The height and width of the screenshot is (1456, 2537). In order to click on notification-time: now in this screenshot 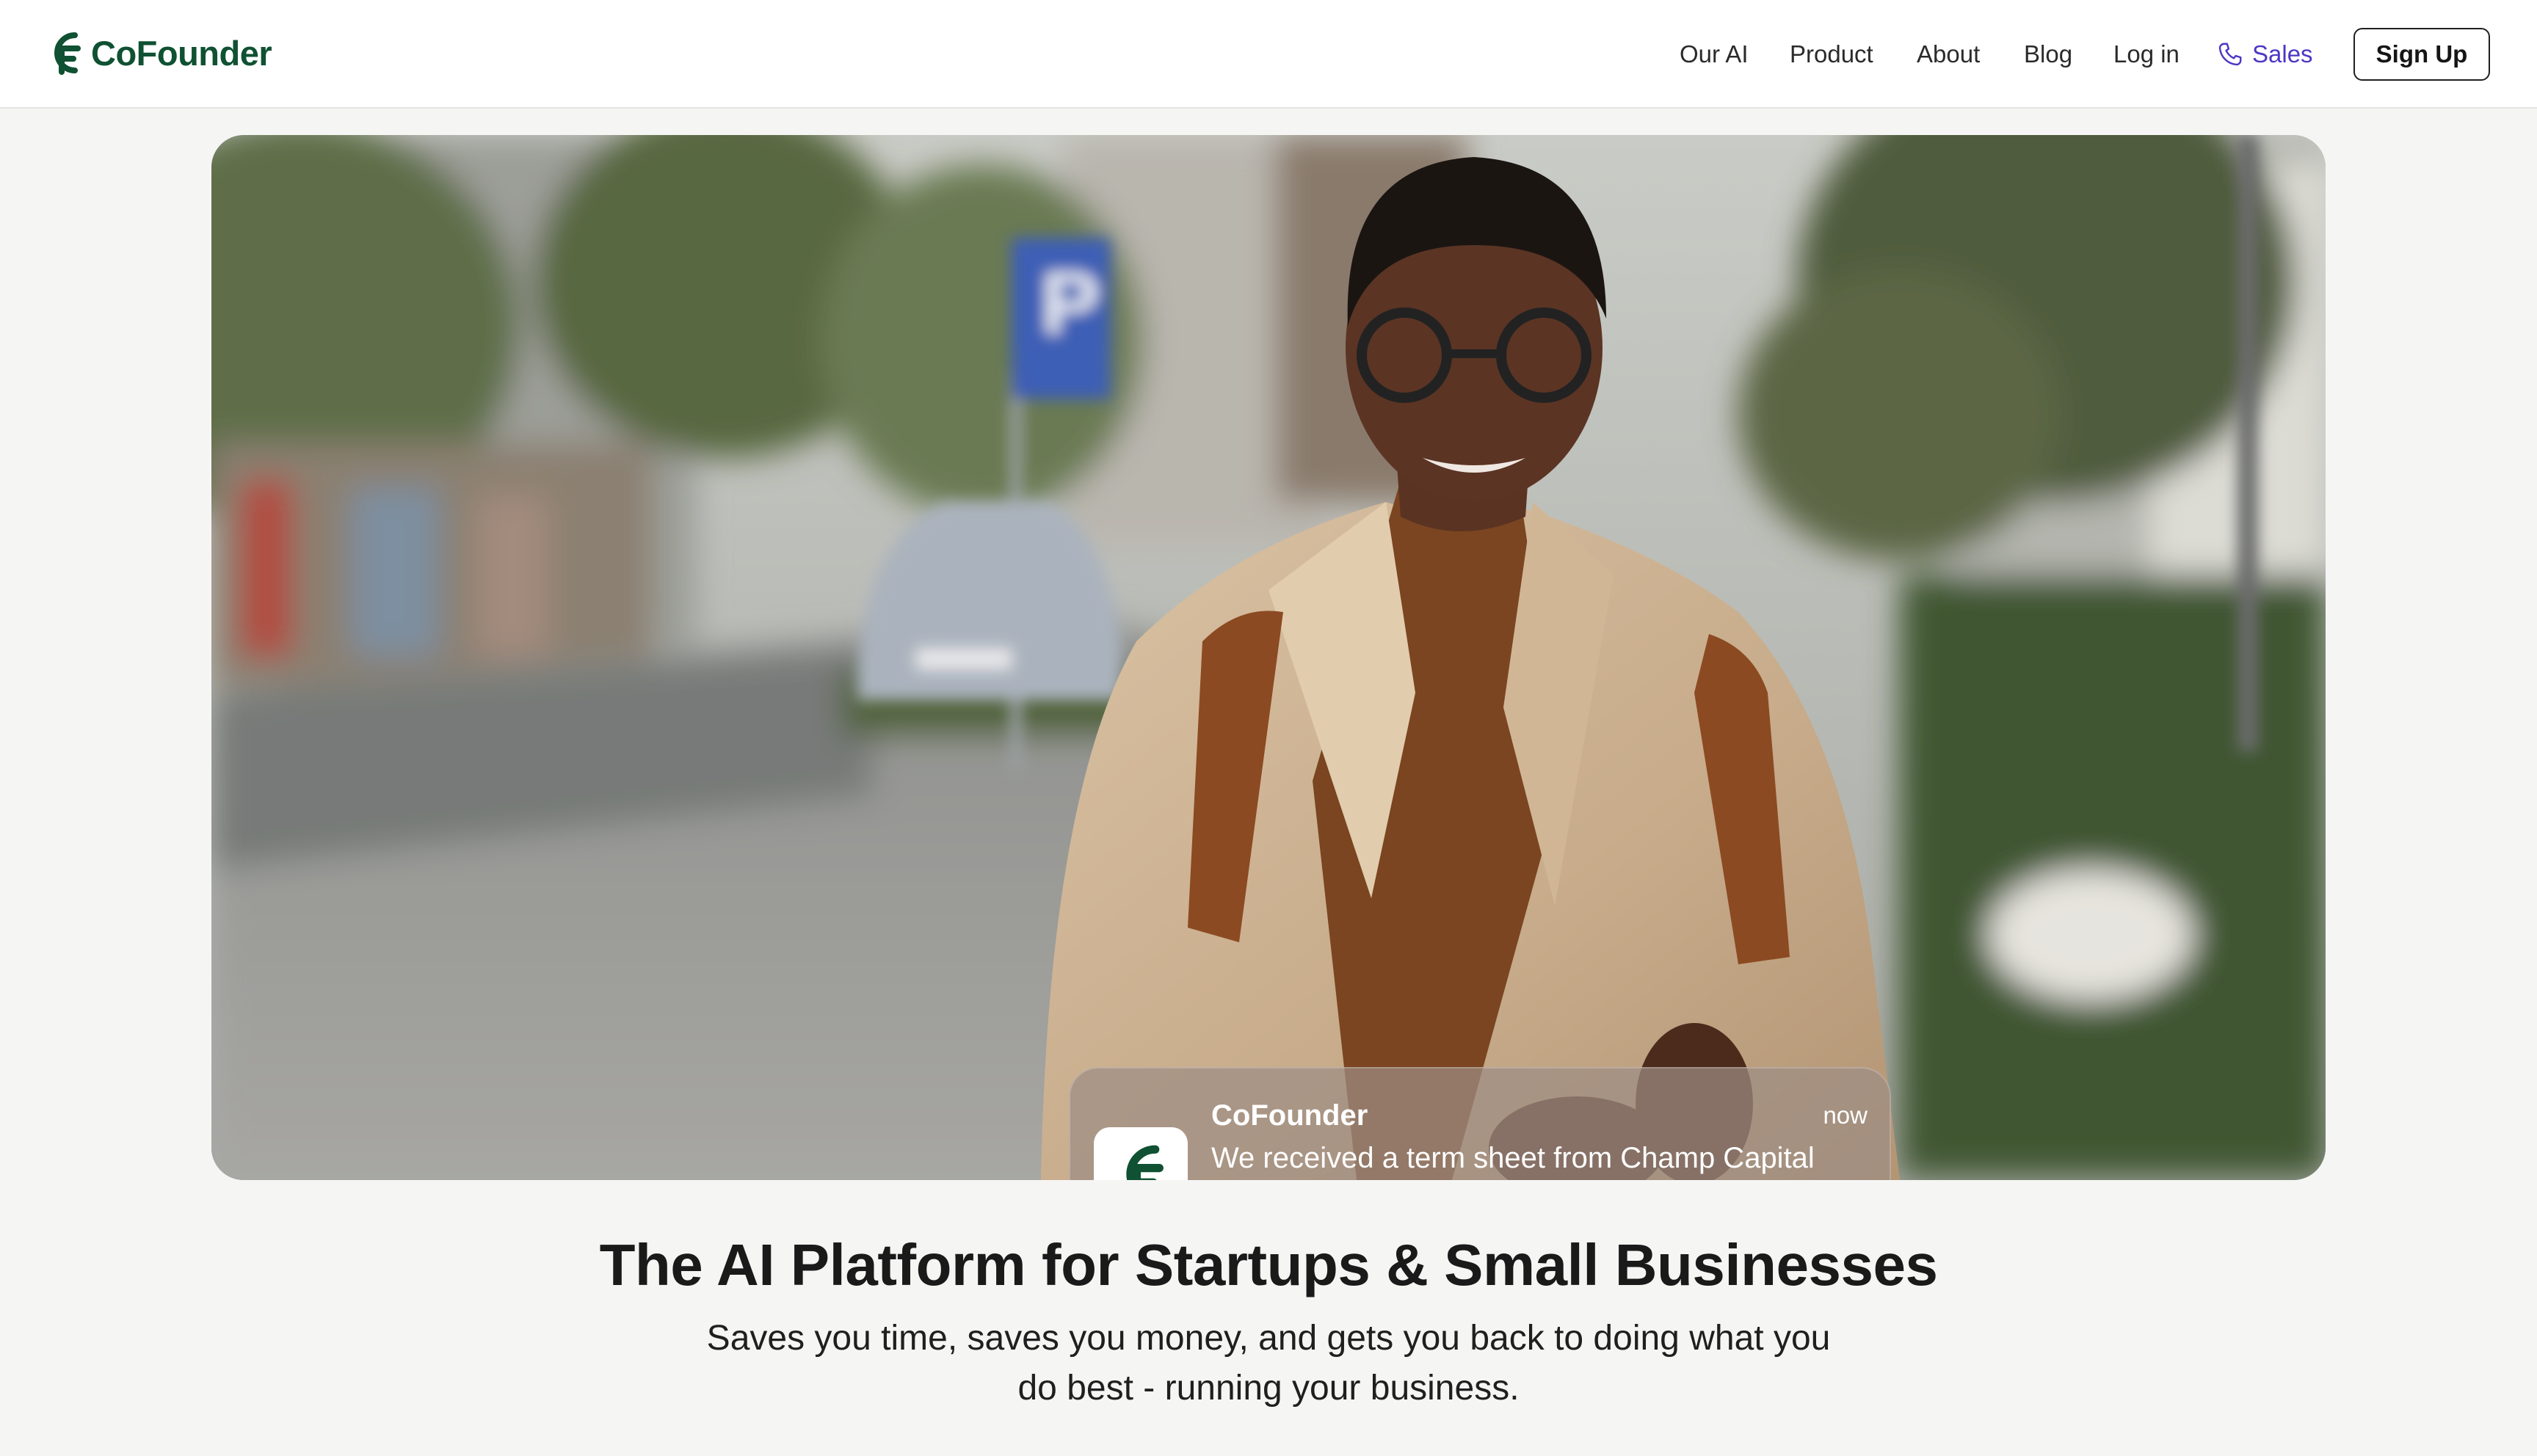, I will do `click(1845, 1116)`.